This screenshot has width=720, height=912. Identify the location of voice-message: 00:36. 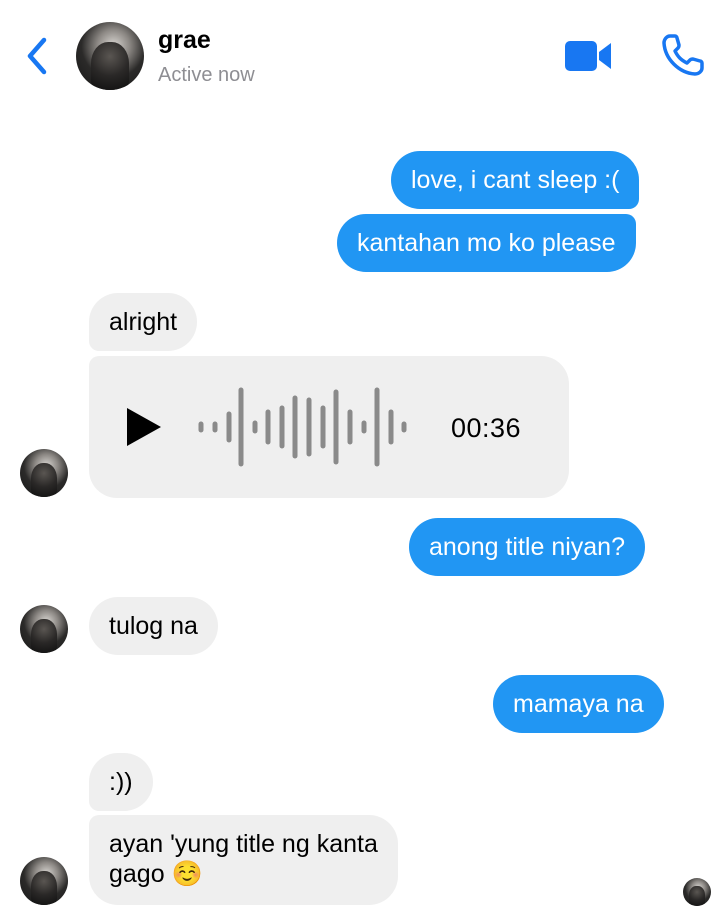
(329, 427).